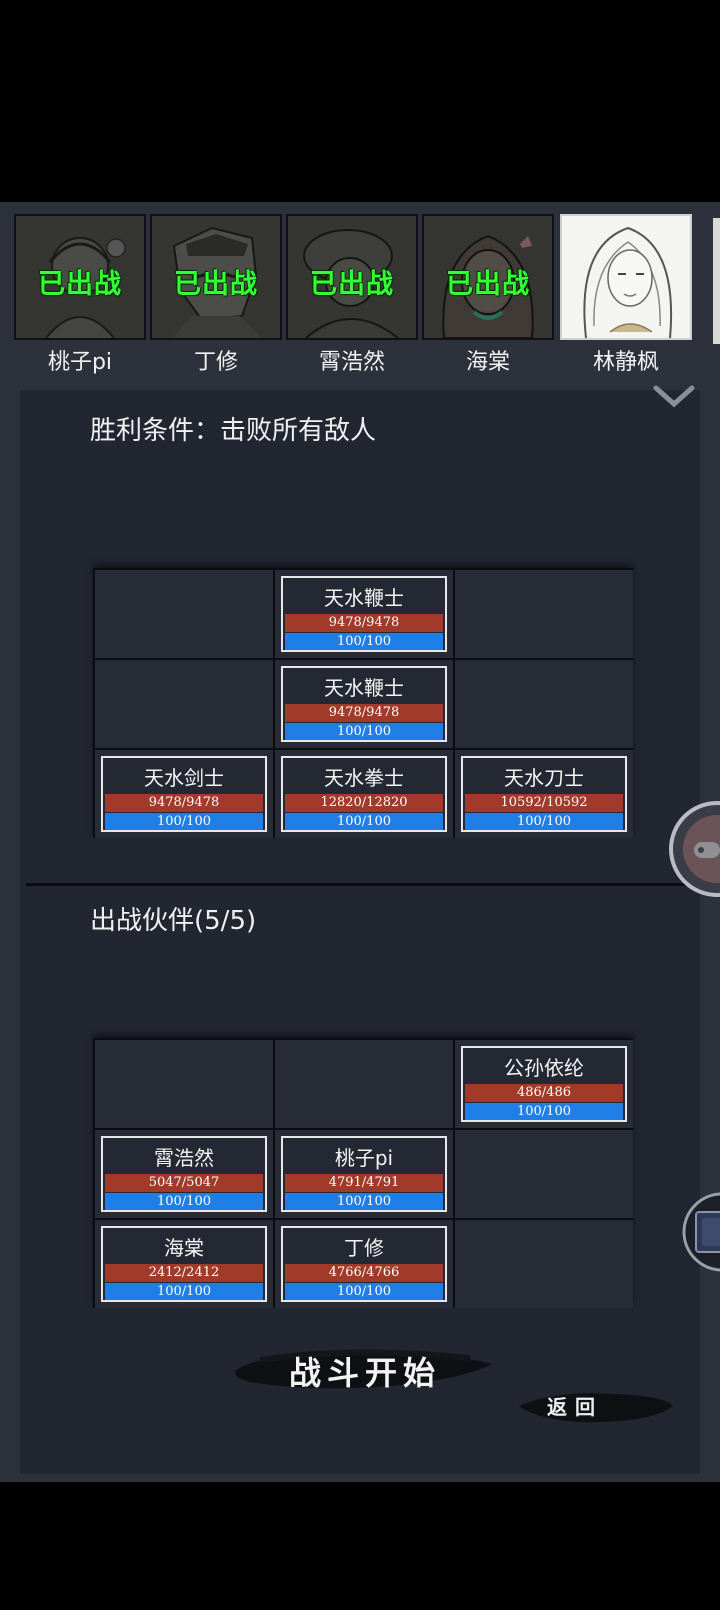 The width and height of the screenshot is (720, 1610). I want to click on roster-card-2: 已出战 丁修, so click(216, 294).